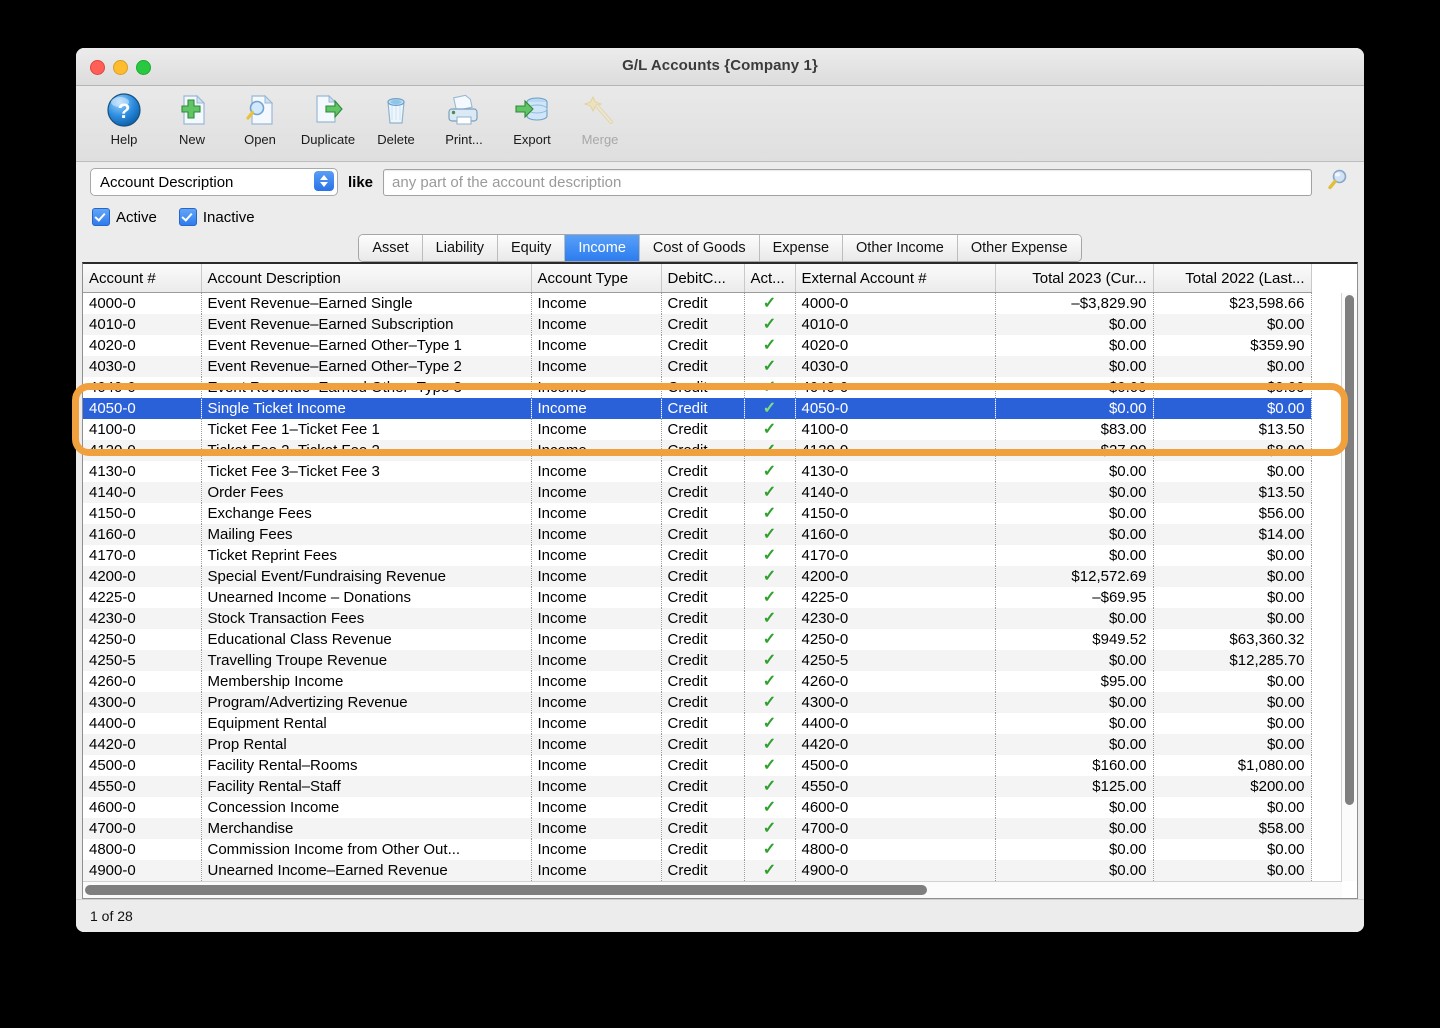 The height and width of the screenshot is (1028, 1440). I want to click on tab-income: Income, so click(602, 248).